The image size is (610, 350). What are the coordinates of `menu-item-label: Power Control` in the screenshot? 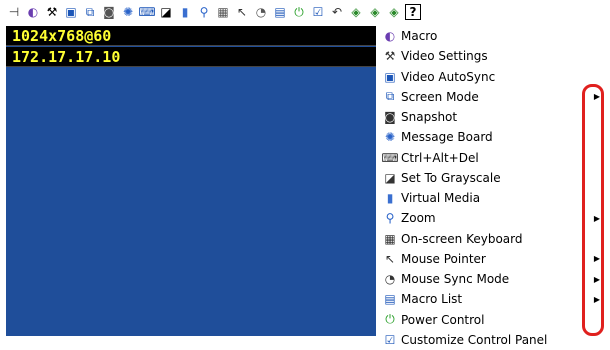 It's located at (443, 319).